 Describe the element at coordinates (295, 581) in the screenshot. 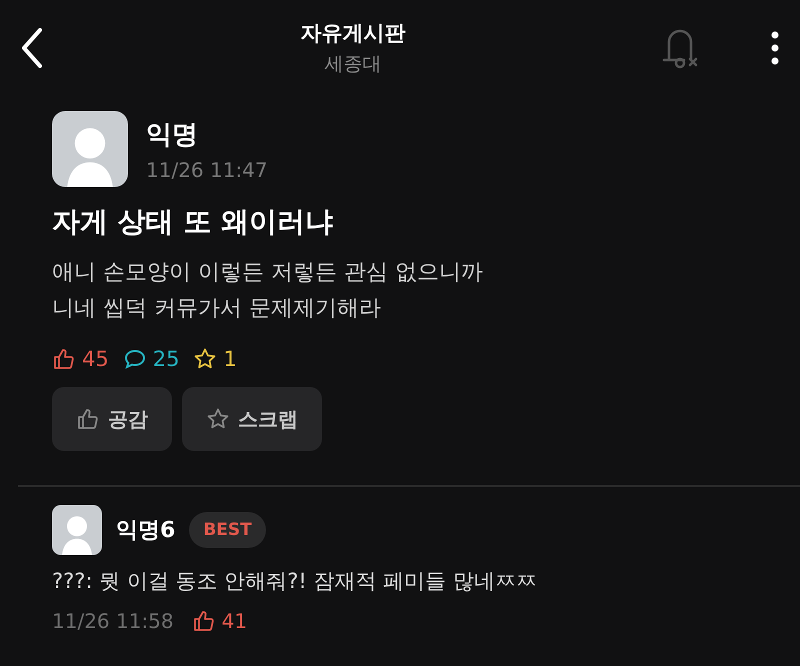

I see `comment-text: ???: 뭣 이걸 동조 안해줘?! 잠재적 페미들 많네ㅉㅉ` at that location.